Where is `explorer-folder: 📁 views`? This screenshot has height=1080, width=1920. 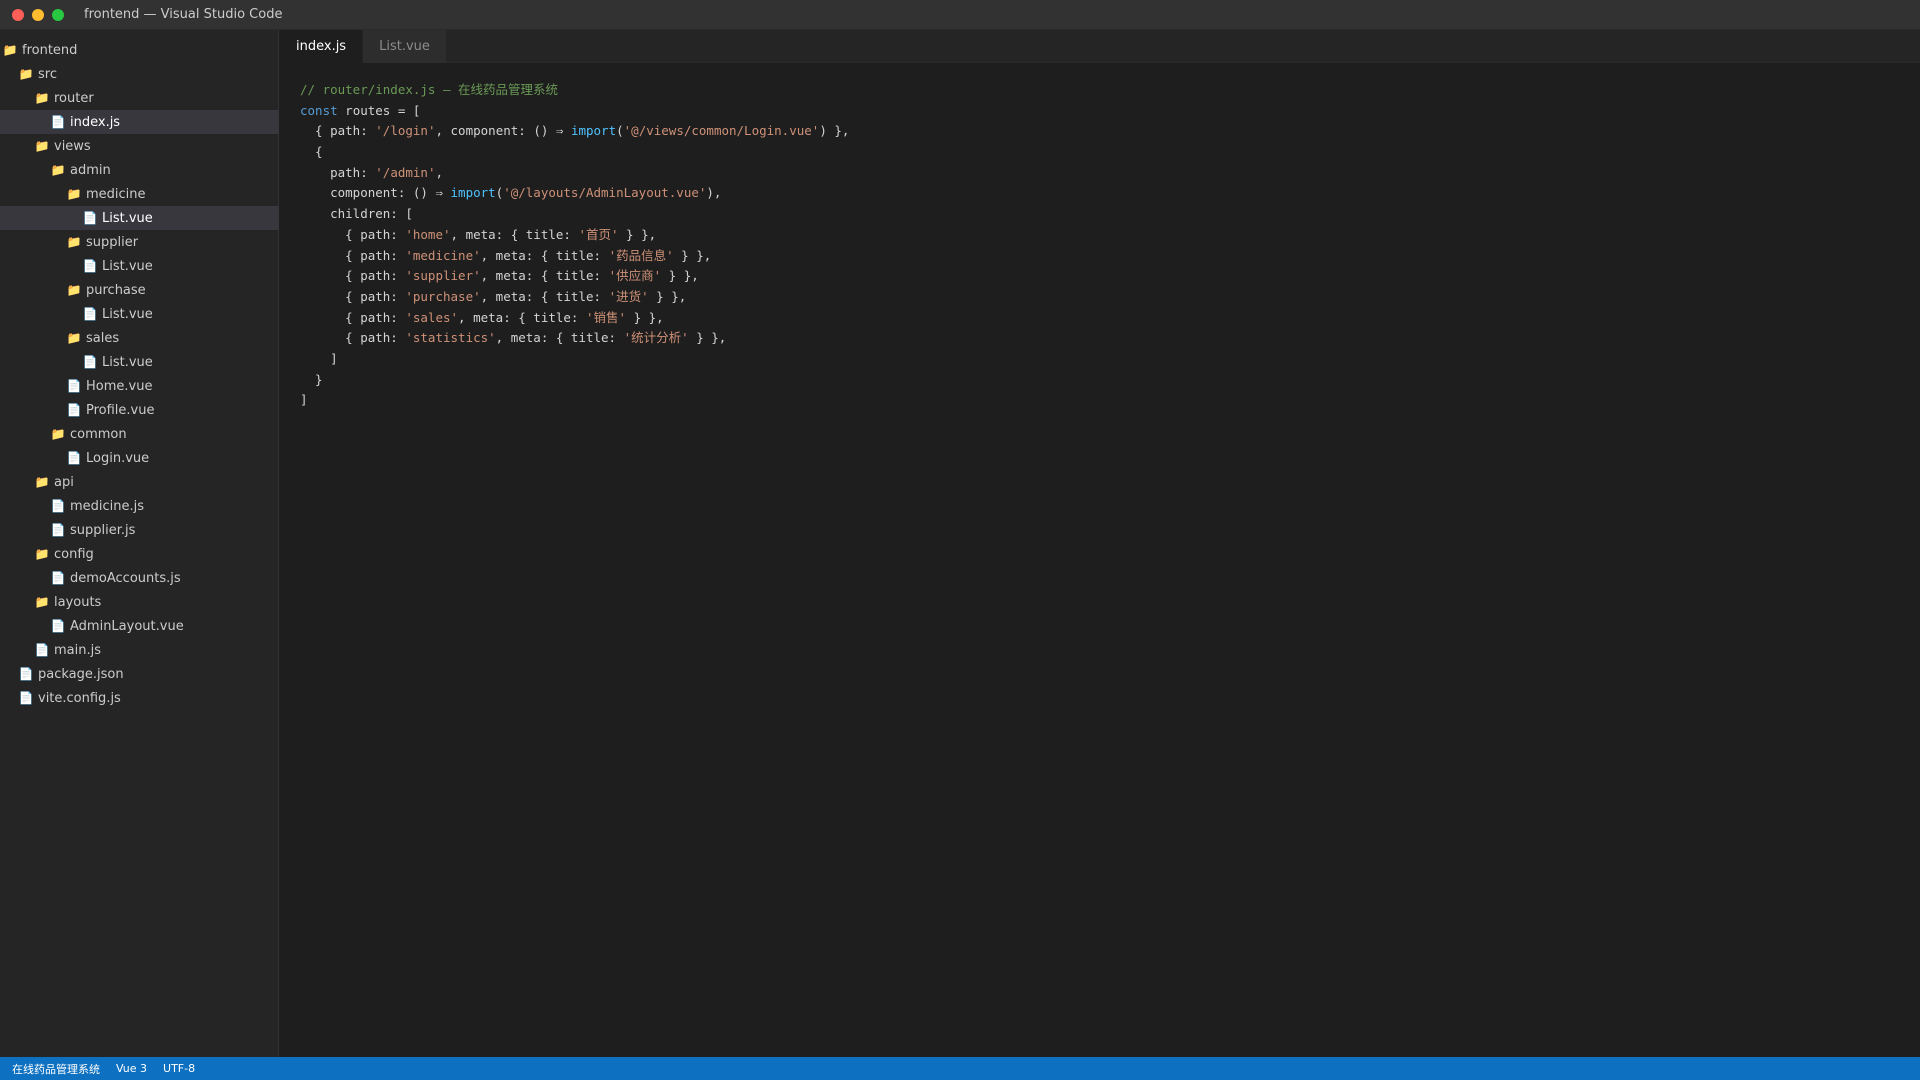 explorer-folder: 📁 views is located at coordinates (139, 146).